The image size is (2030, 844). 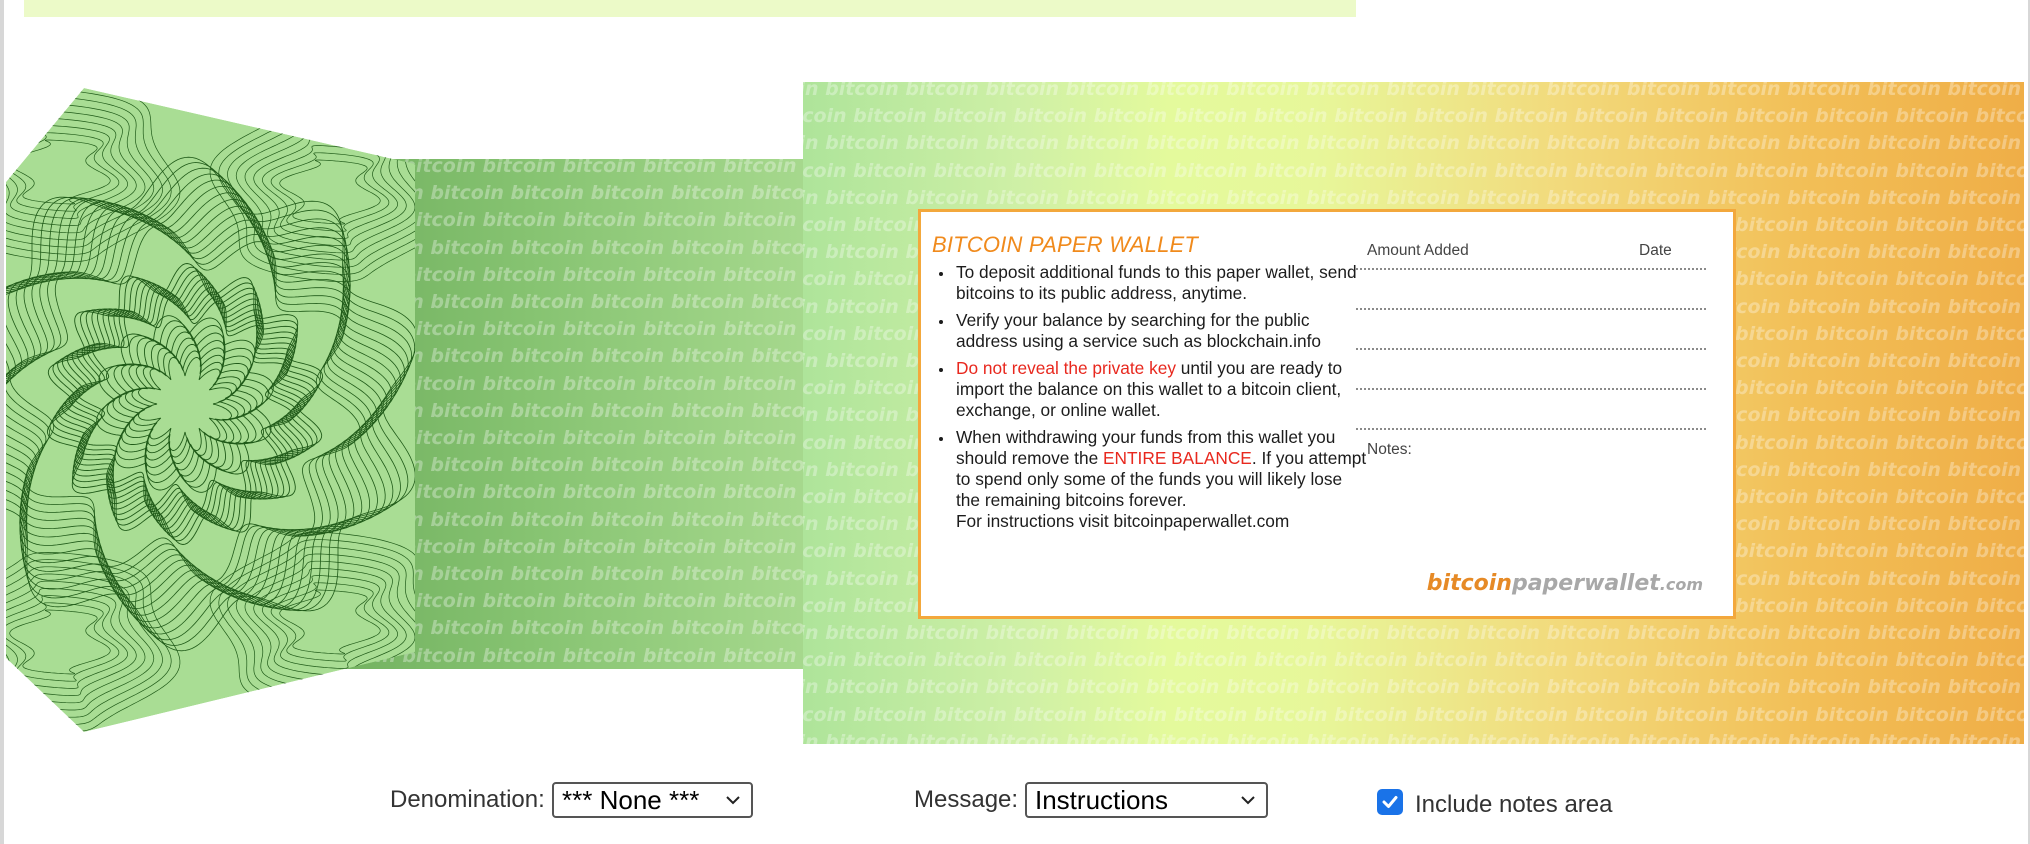 I want to click on include-notes-label: Include notes area, so click(x=1513, y=805).